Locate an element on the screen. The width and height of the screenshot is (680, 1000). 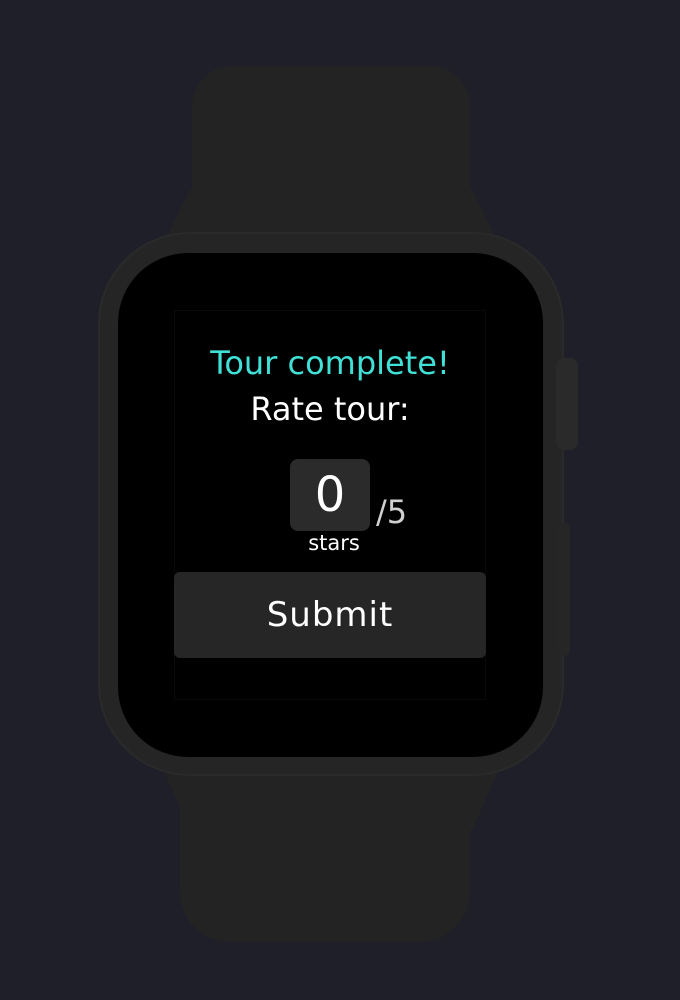
side-button is located at coordinates (564, 589).